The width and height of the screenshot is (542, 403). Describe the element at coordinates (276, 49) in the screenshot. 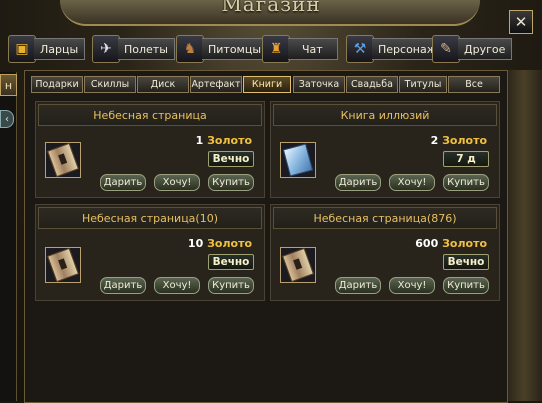

I see `chat-icon: ♜` at that location.